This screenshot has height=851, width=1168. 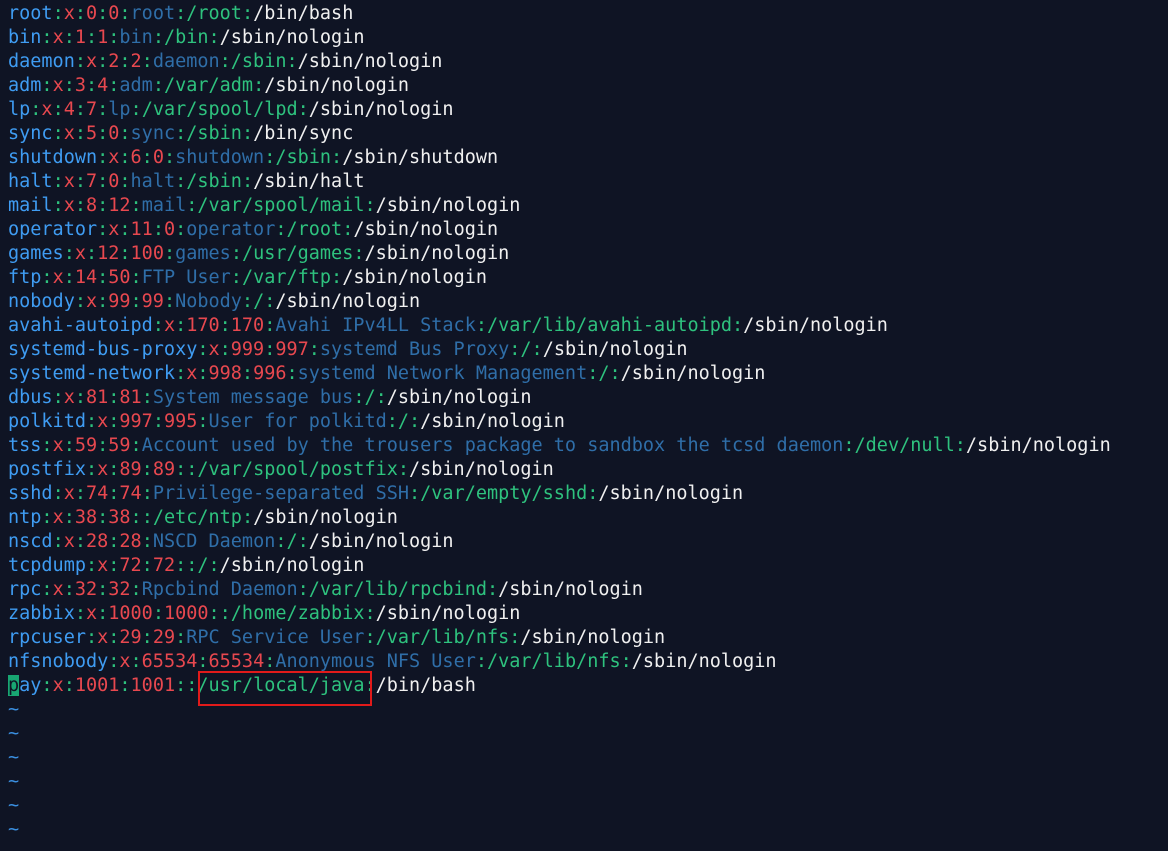 What do you see at coordinates (584, 518) in the screenshot?
I see `passwd-line: ntp:x:38:38::/etc/ntp:/sbin/nologin` at bounding box center [584, 518].